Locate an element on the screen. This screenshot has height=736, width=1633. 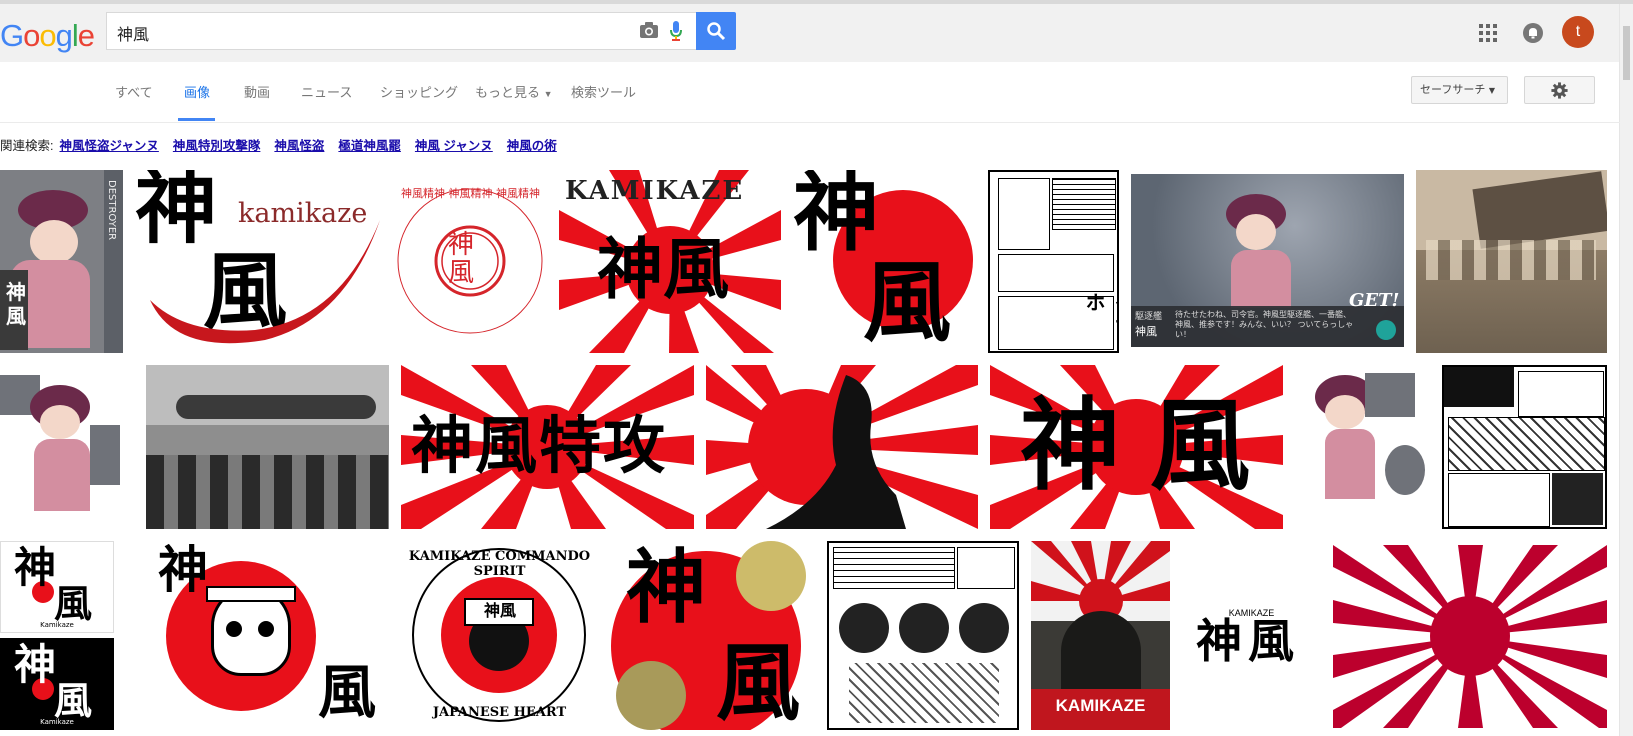
gear-icon is located at coordinates (1559, 90).